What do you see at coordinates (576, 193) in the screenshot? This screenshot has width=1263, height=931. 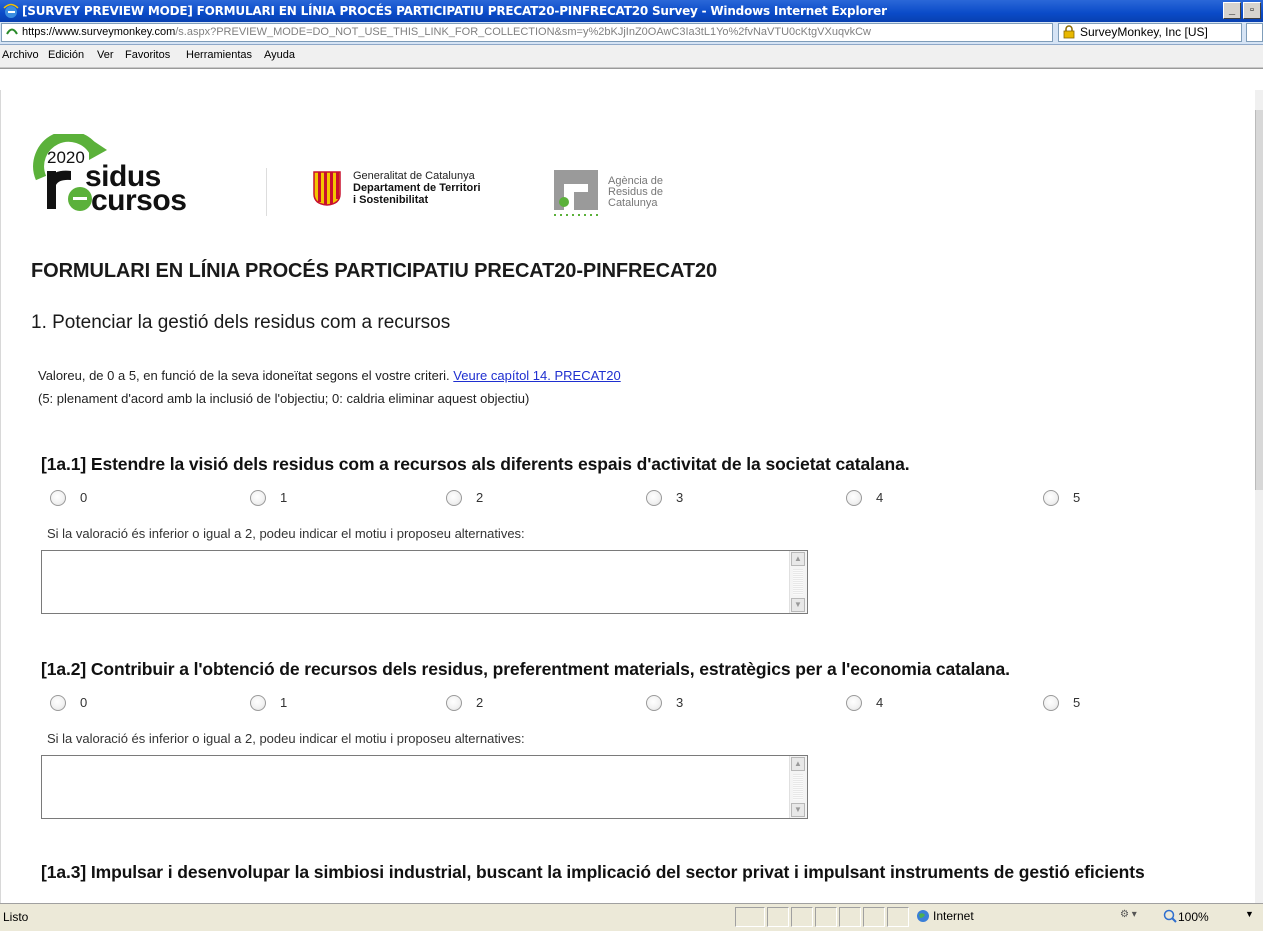 I see `arc-emblem-icon` at bounding box center [576, 193].